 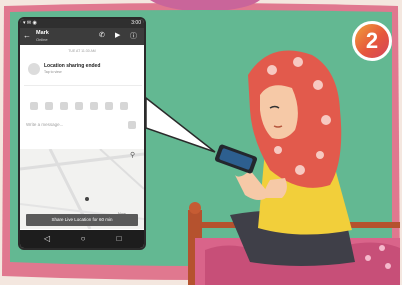 I want to click on location-icon, so click(x=124, y=106).